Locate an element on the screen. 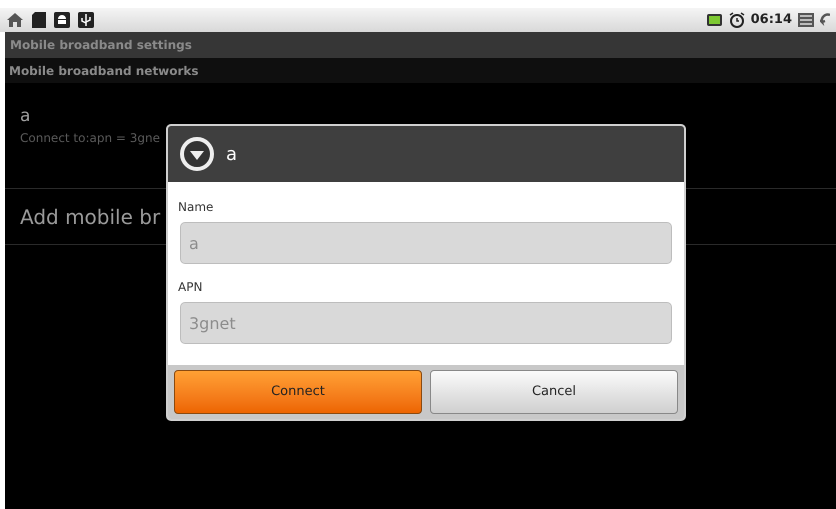  dialog-button: Cancel is located at coordinates (554, 392).